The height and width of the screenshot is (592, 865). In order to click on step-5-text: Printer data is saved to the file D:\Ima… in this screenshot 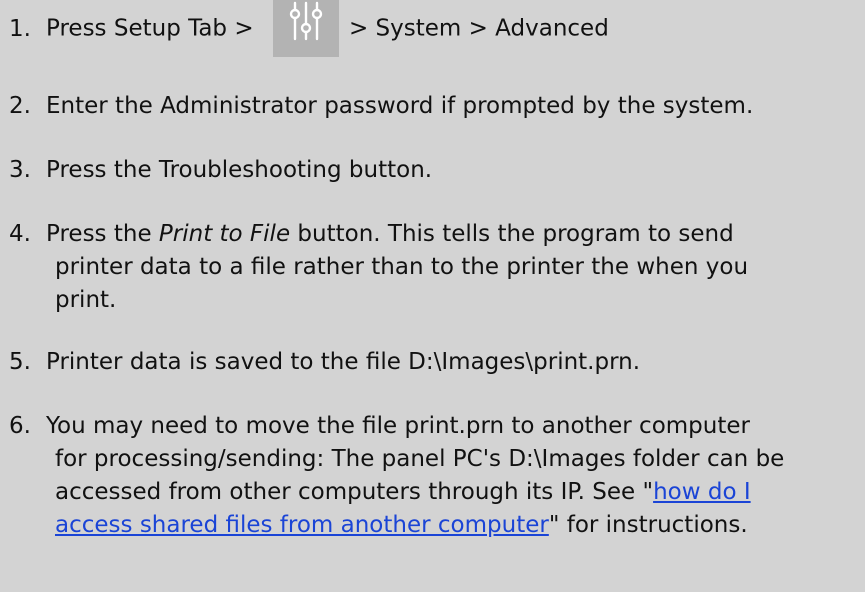, I will do `click(343, 362)`.